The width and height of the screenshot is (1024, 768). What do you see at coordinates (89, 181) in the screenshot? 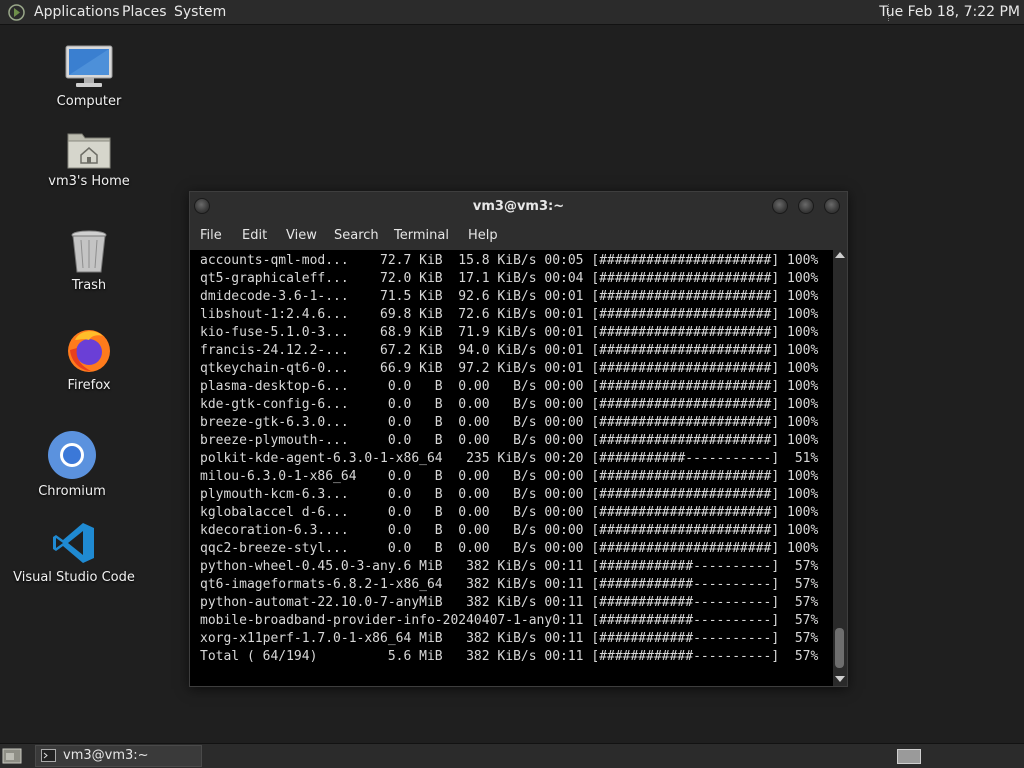
I see `desktop-icon-label: vm3's Home` at bounding box center [89, 181].